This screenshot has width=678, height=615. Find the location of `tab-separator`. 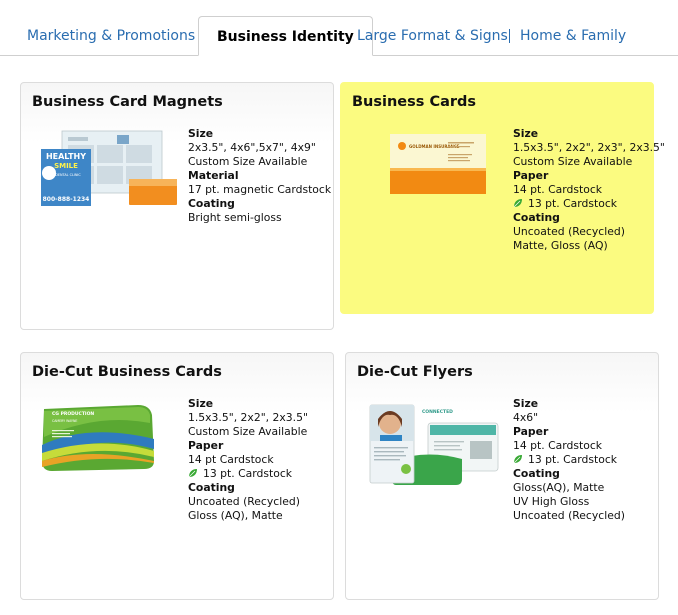

tab-separator is located at coordinates (509, 36).